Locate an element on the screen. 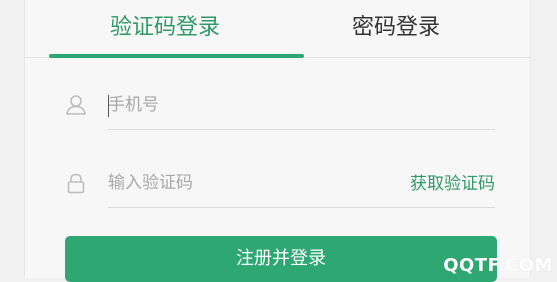 Image resolution: width=557 pixels, height=282 pixels. register-login-button: 注册并登录 is located at coordinates (281, 259).